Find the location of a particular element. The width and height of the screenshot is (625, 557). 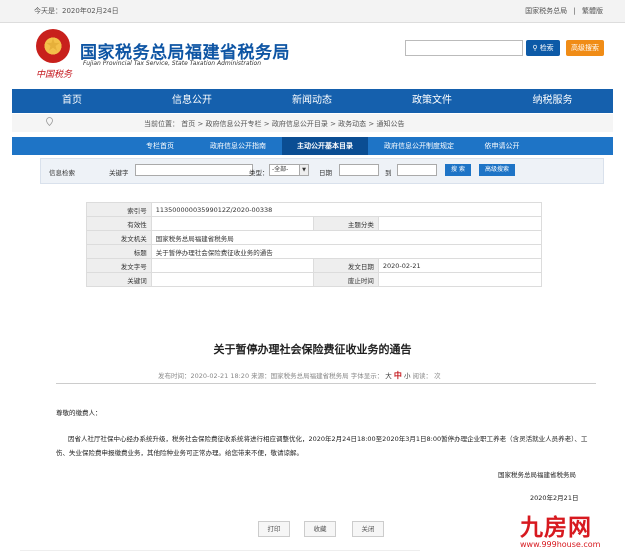

metadata-row: 索引号 11350000003599012Z/2020-00338 is located at coordinates (314, 209).